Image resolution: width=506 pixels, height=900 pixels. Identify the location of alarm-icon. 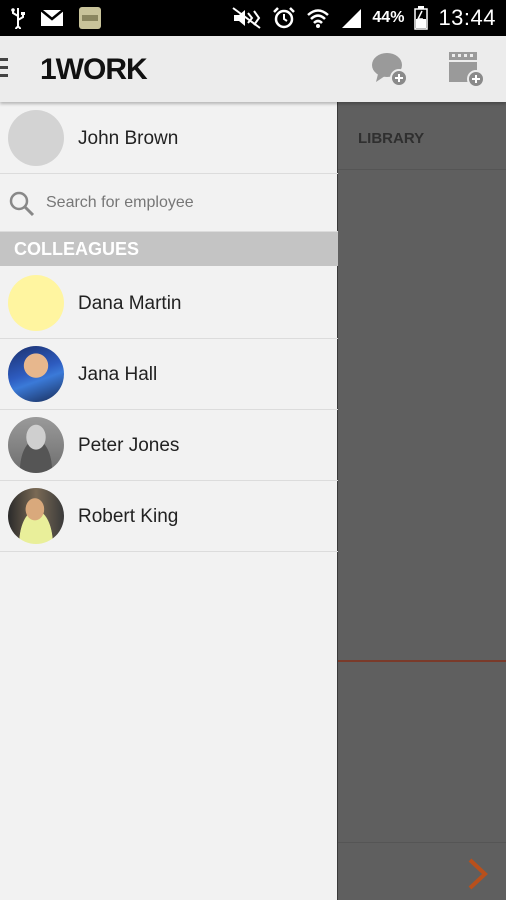
(284, 18).